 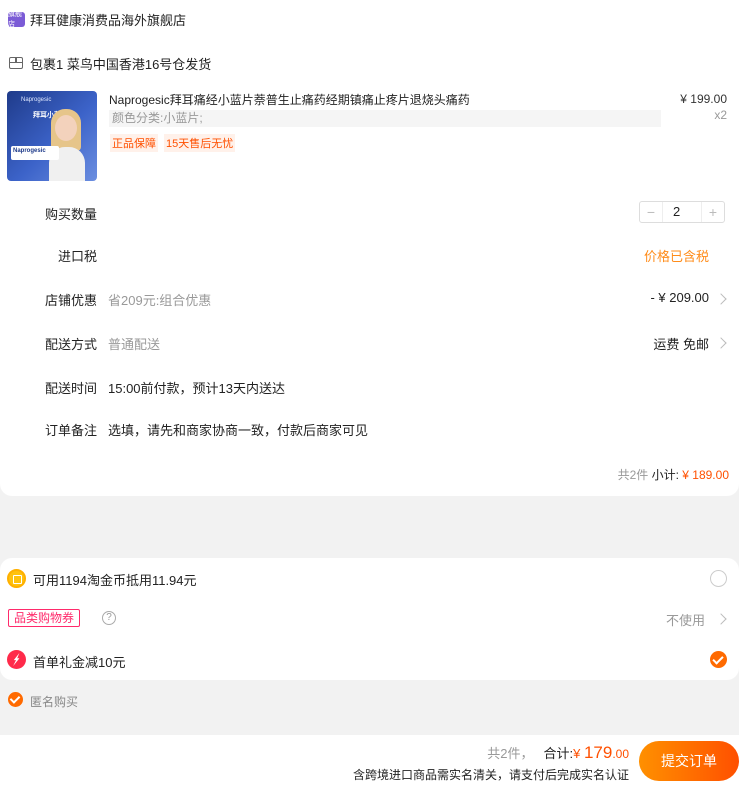 I want to click on plus-button: +, so click(x=713, y=212).